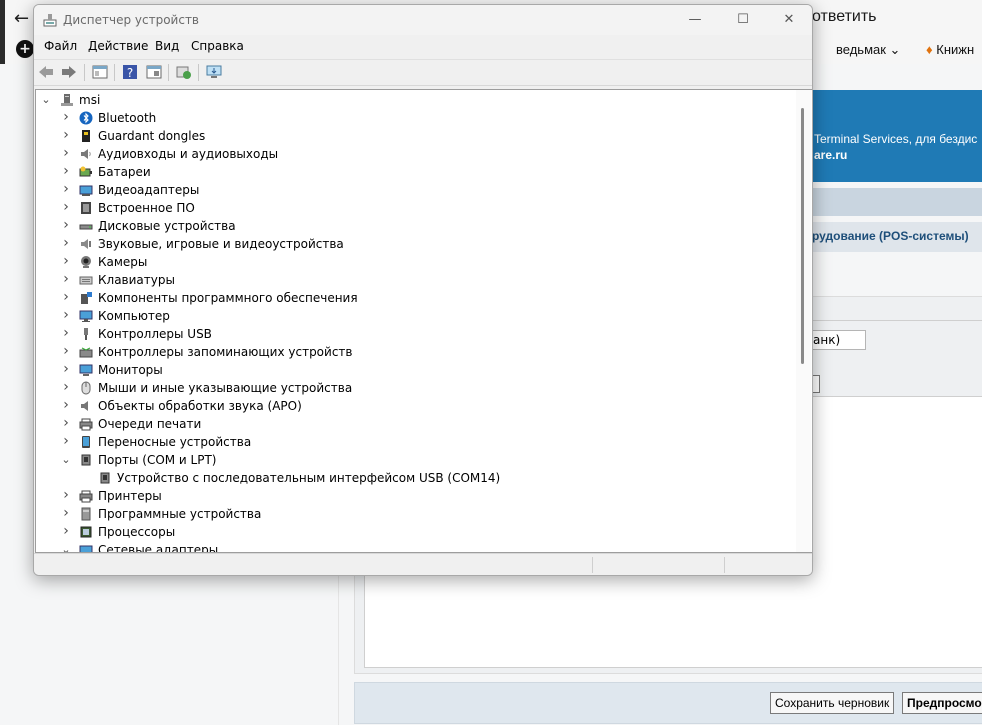  I want to click on tree-category: › Звуковые, игровые и видеоустройства, so click(416, 244).